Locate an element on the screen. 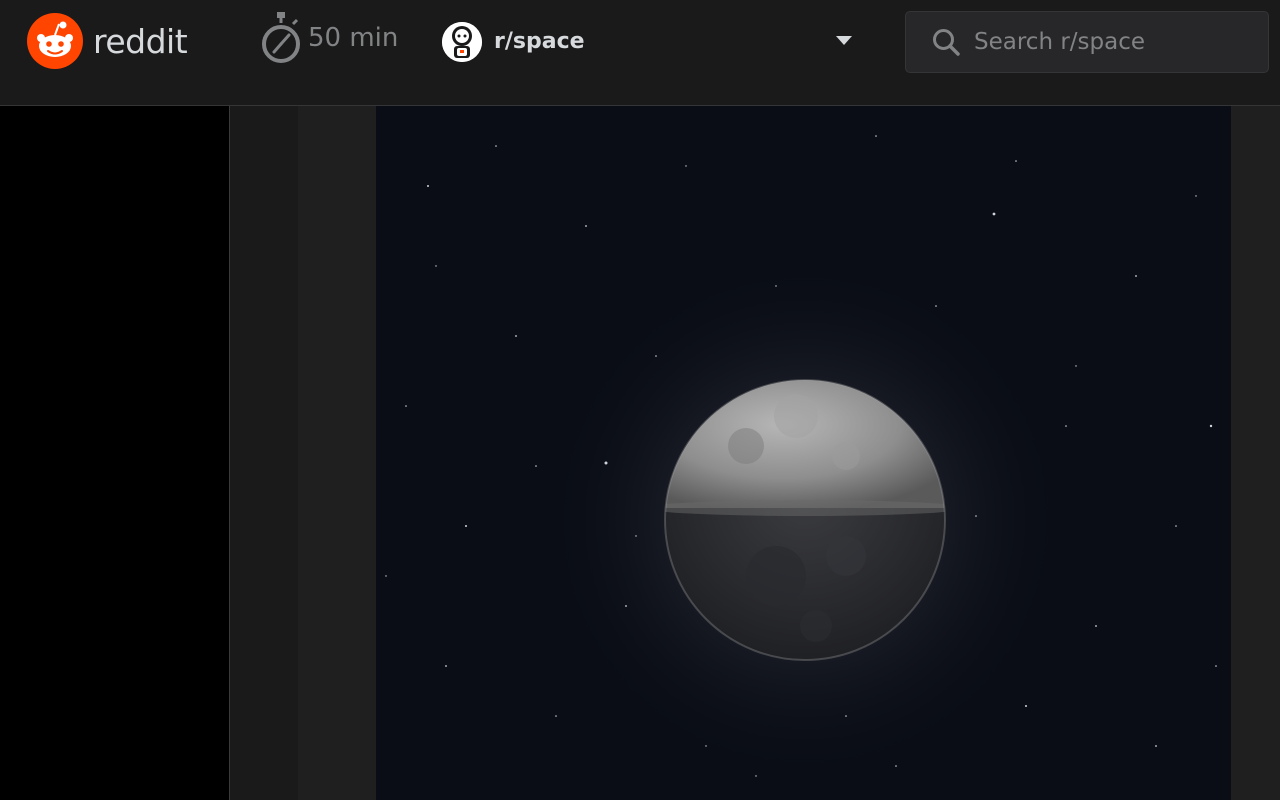  stopwatch-icon is located at coordinates (281, 37).